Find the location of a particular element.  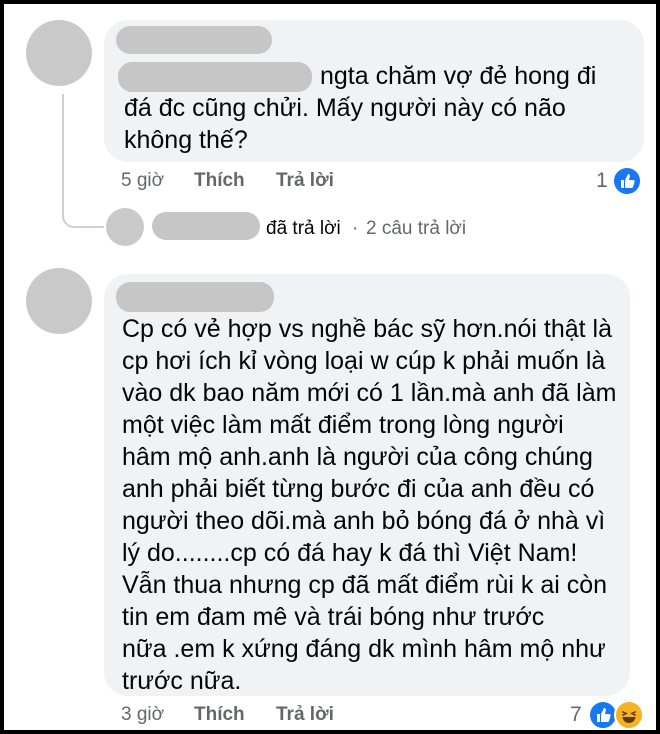

view-replies-link: 2 câu trả lời is located at coordinates (416, 229).